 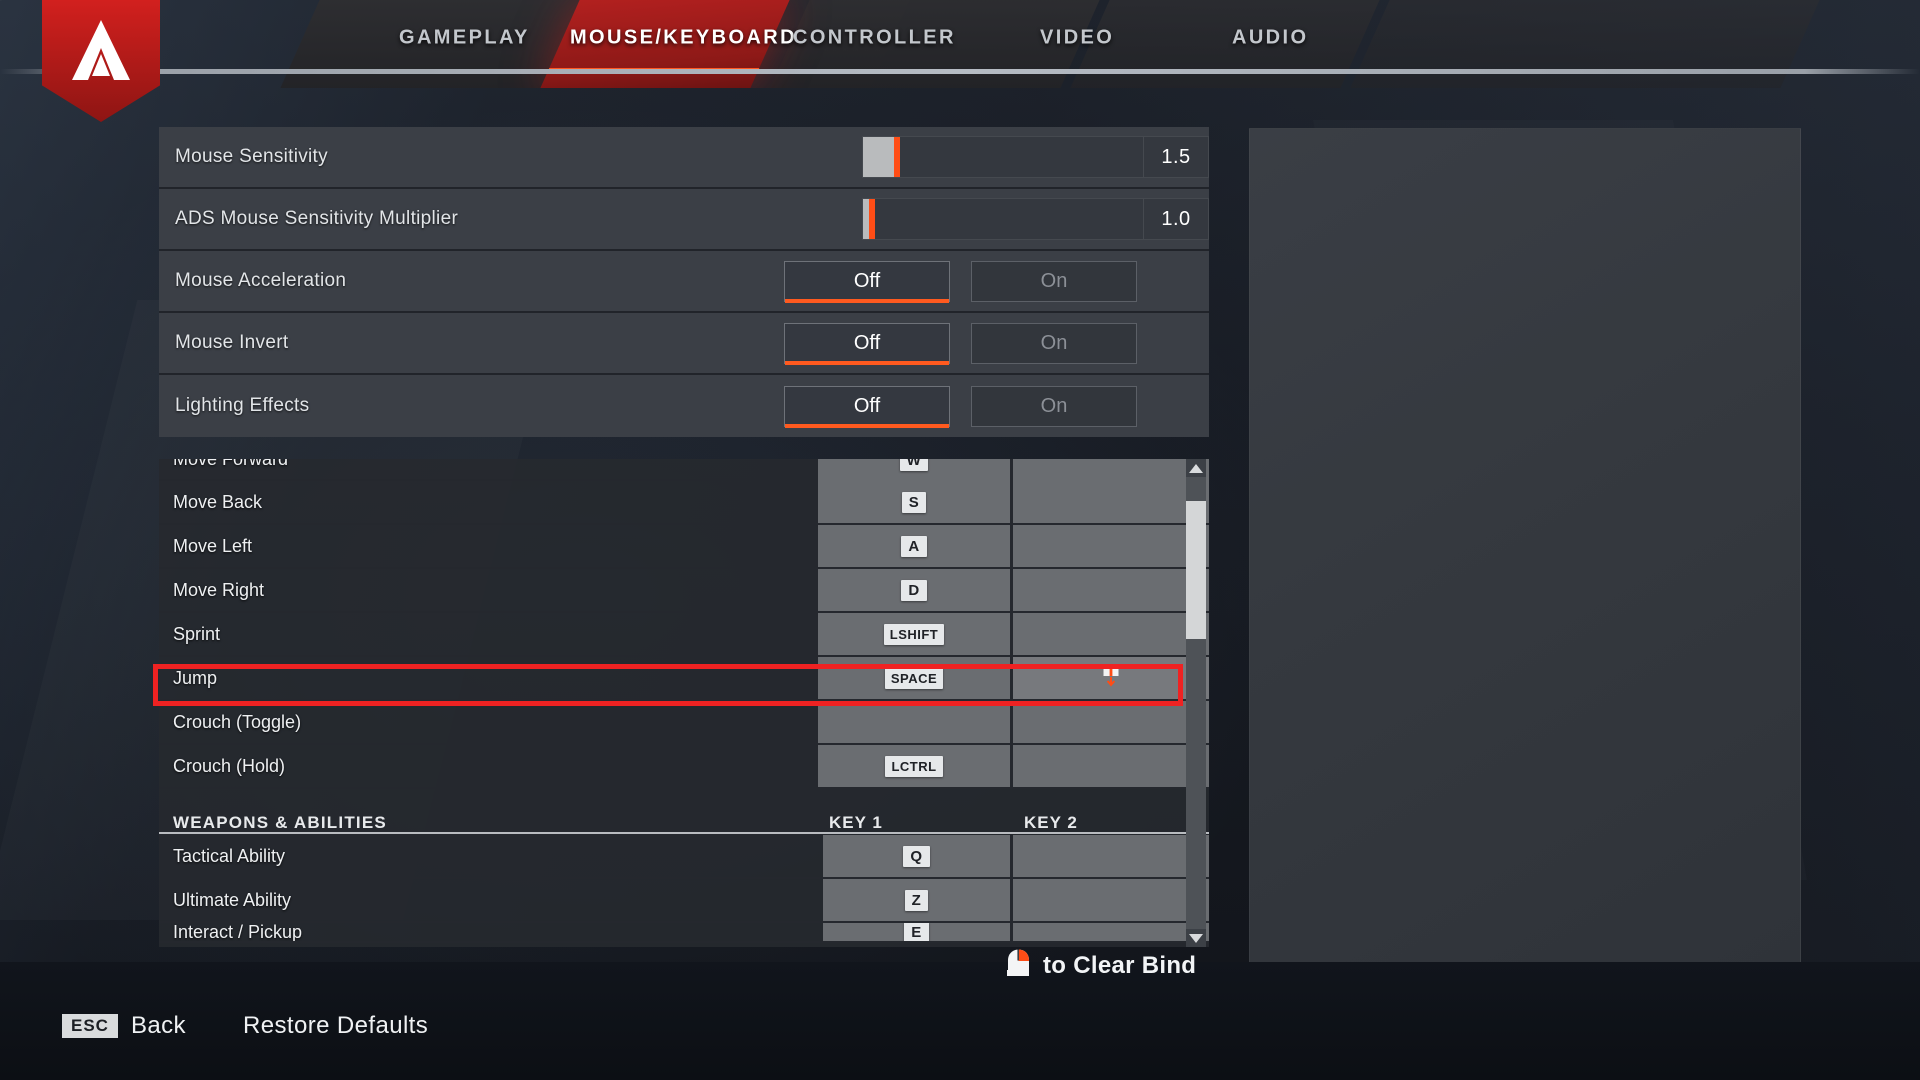 What do you see at coordinates (1176, 157) in the screenshot?
I see `mouse-sensitivity-value: 1.5` at bounding box center [1176, 157].